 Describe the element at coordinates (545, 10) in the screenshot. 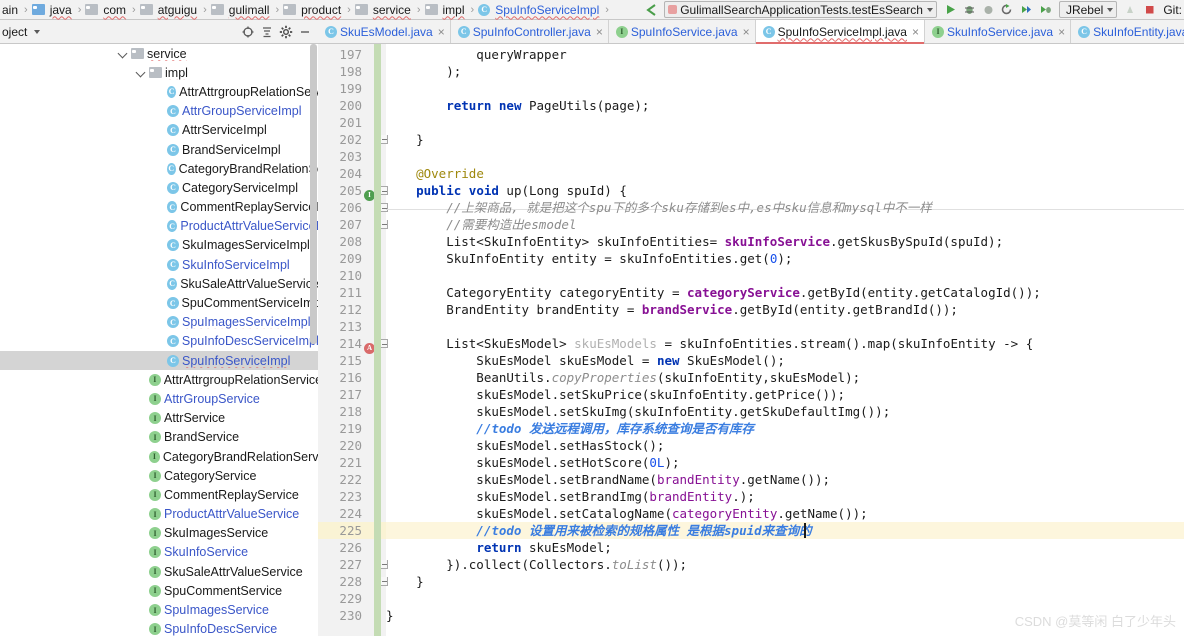

I see `breadcrumb-item-spuinfoserviceimpl: C SpuInfoServiceImpl ›` at that location.